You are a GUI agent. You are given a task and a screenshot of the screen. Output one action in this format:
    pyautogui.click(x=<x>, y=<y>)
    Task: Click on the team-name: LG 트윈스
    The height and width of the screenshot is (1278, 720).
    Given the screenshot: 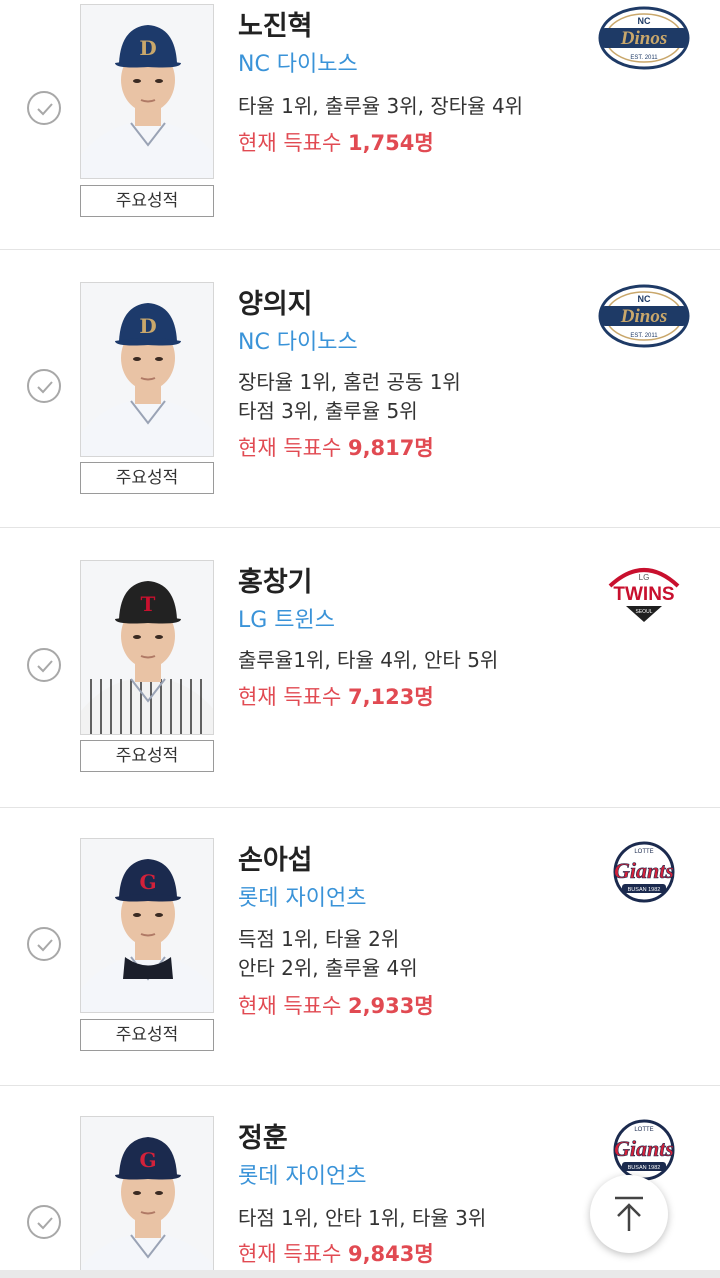 What is the action you would take?
    pyautogui.click(x=287, y=620)
    